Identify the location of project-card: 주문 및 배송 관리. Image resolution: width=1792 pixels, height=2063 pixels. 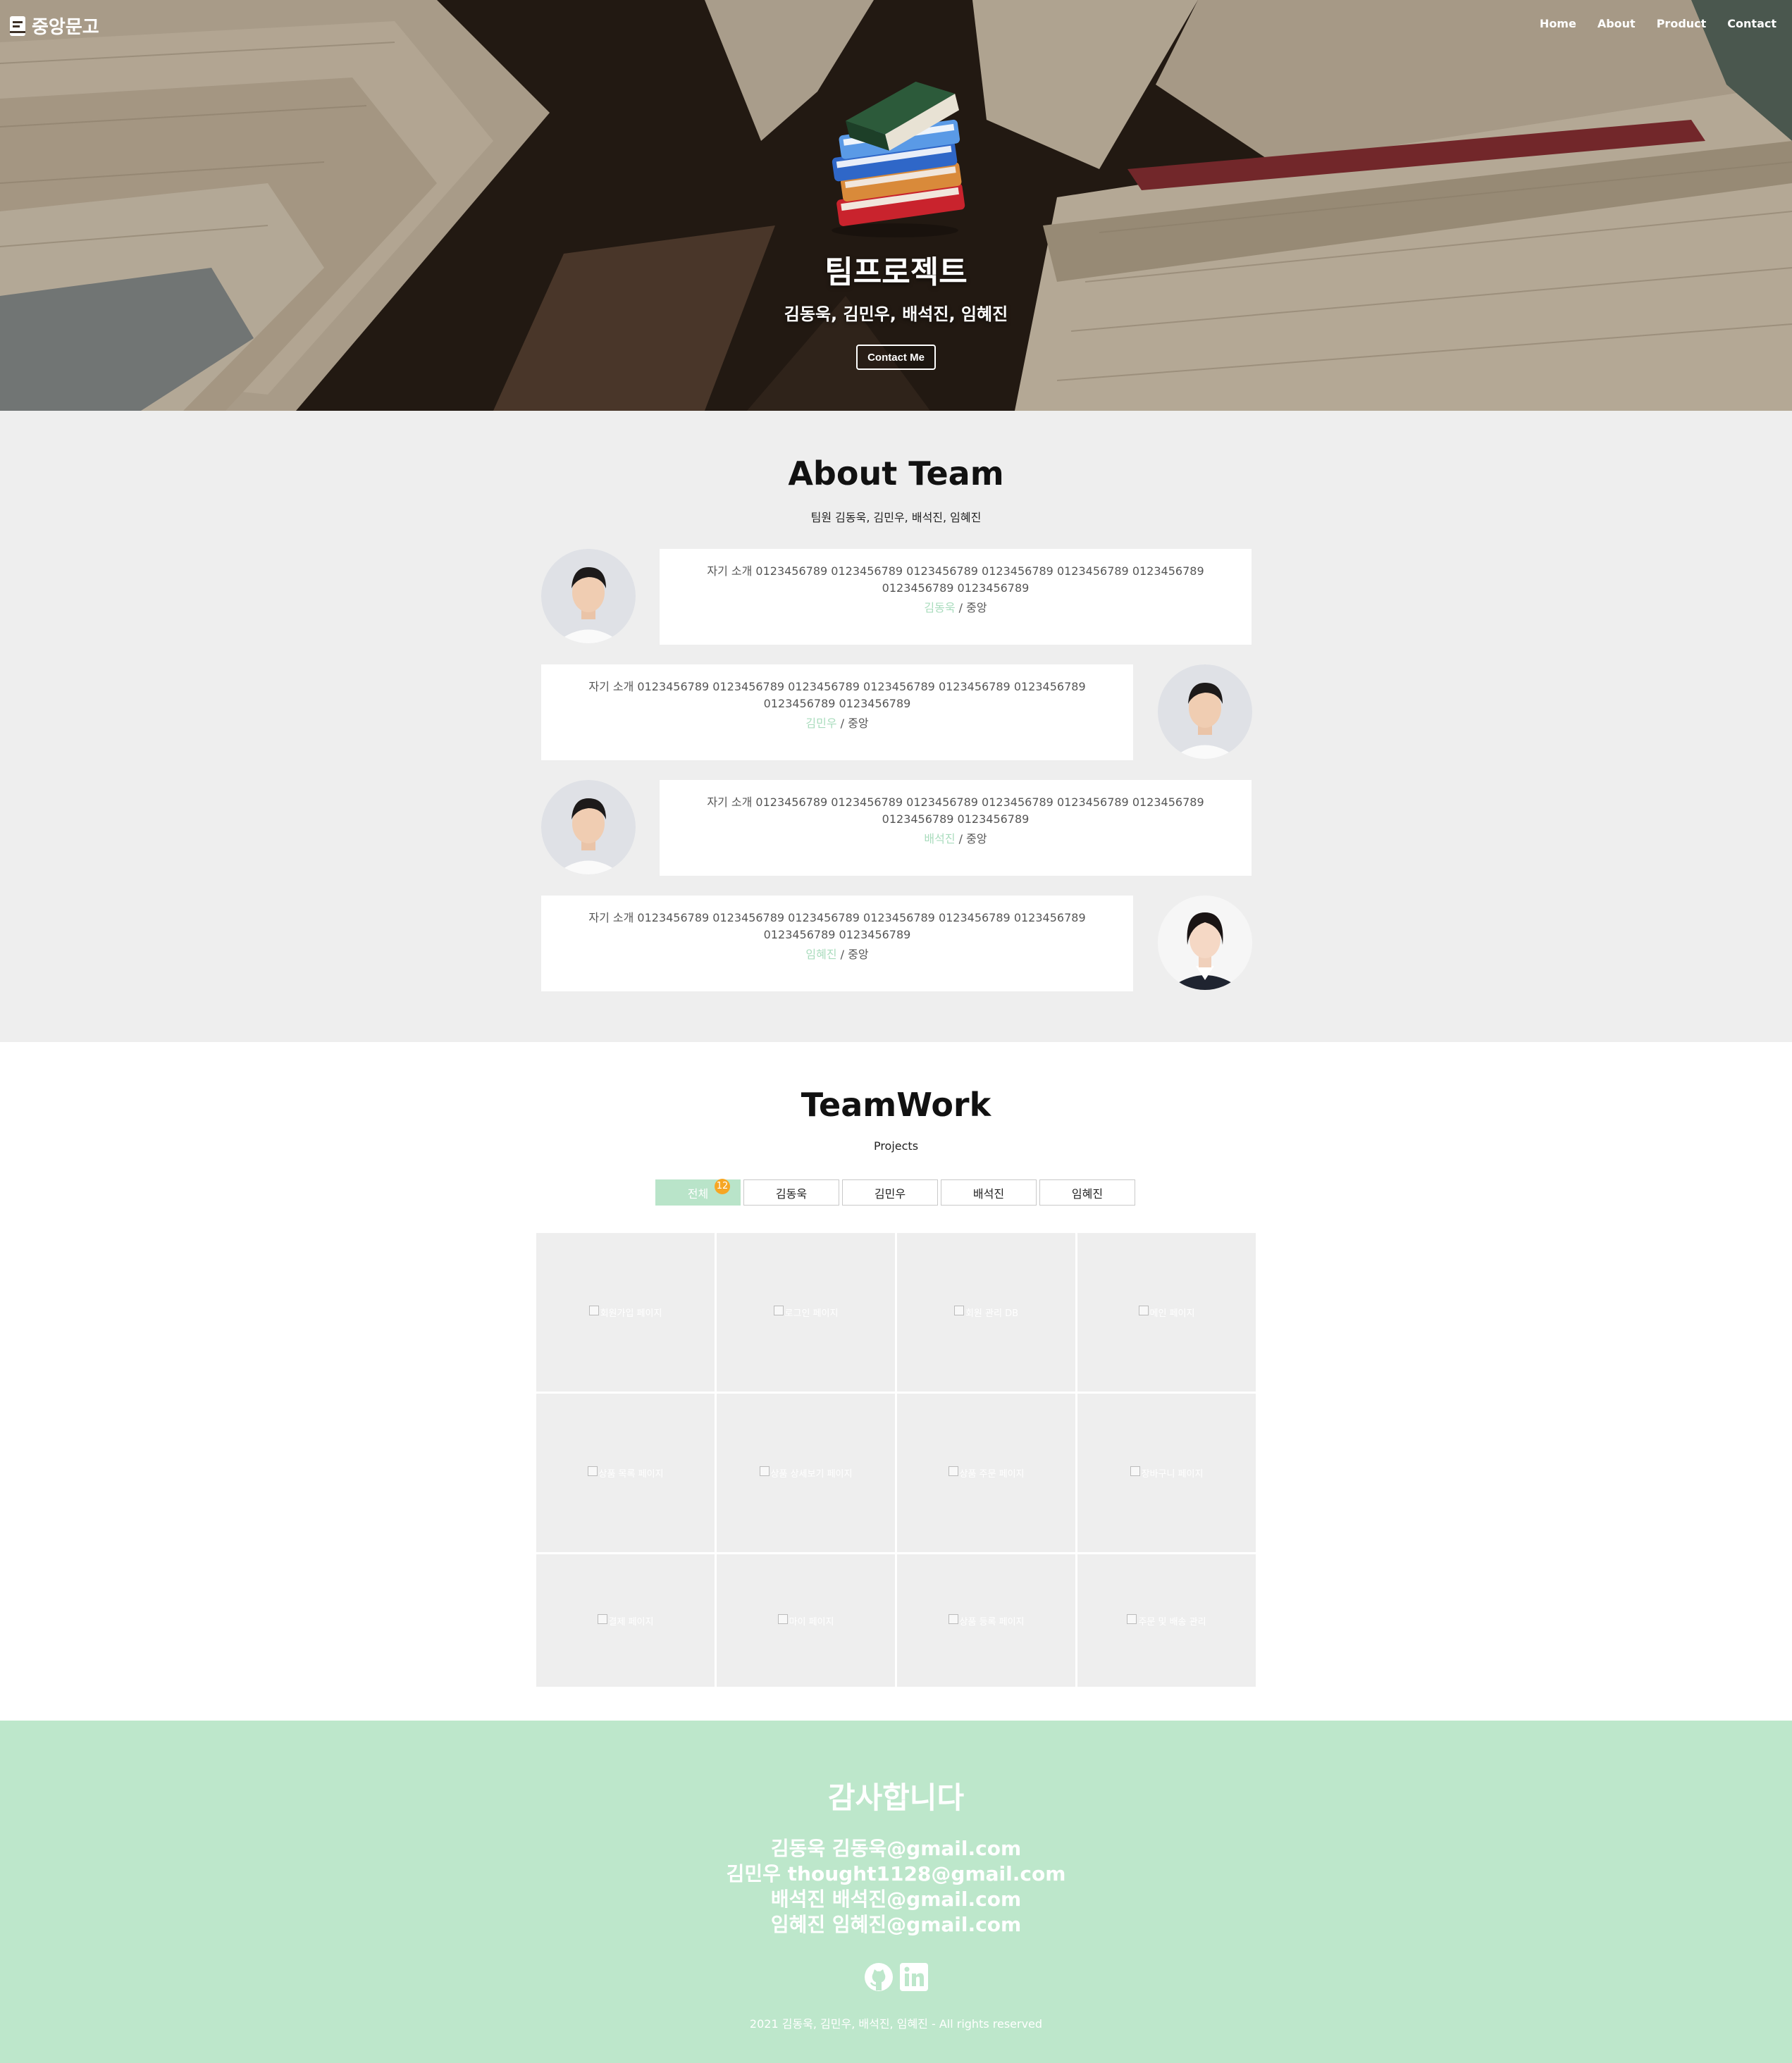
(1166, 1620).